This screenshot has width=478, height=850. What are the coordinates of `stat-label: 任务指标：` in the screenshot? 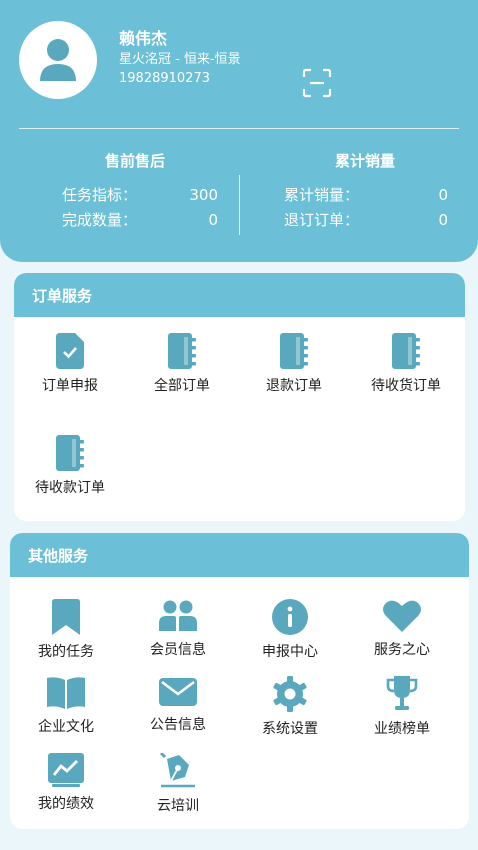 It's located at (100, 195).